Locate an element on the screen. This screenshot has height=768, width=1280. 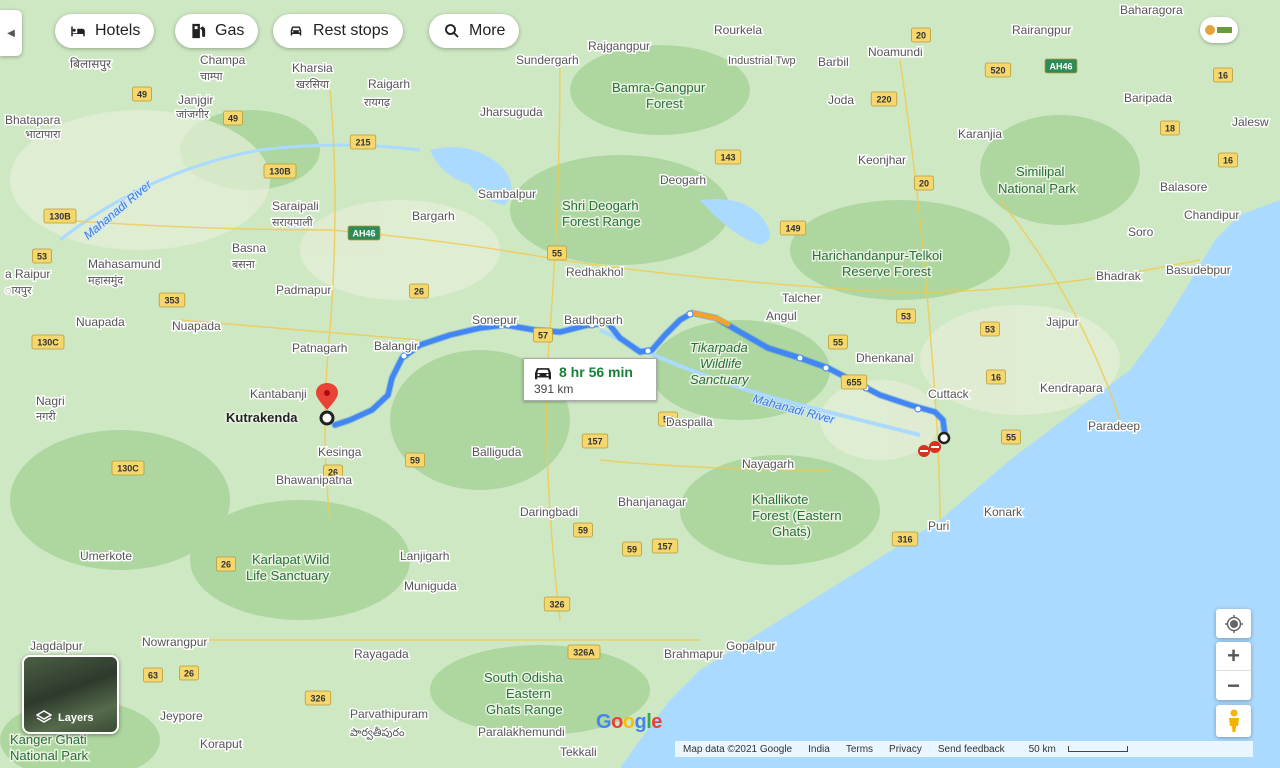
highway-number: 130B is located at coordinates (60, 217).